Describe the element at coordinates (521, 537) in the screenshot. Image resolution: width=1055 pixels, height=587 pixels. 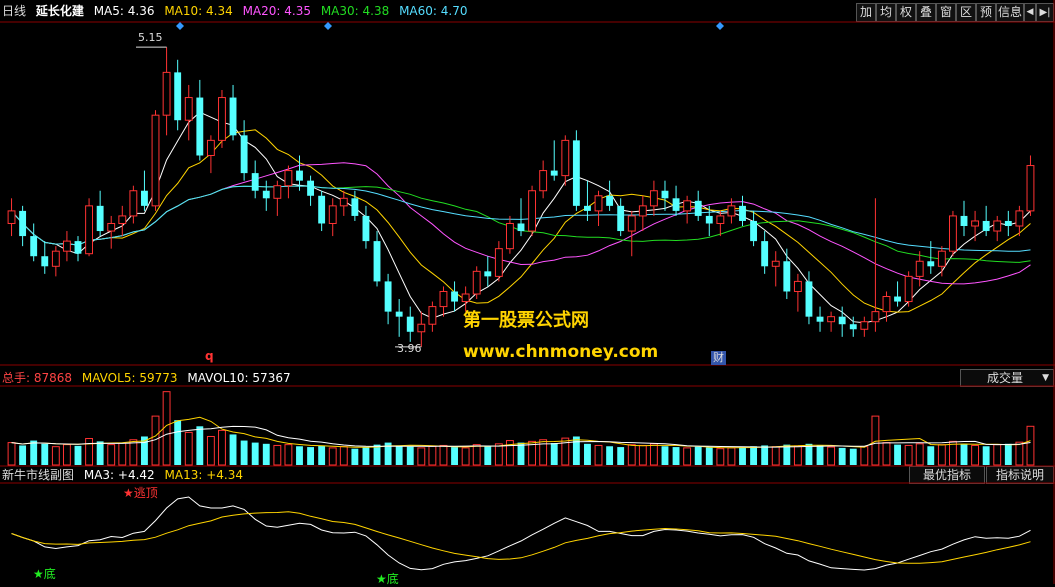
I see `indicator-ma13-line` at that location.